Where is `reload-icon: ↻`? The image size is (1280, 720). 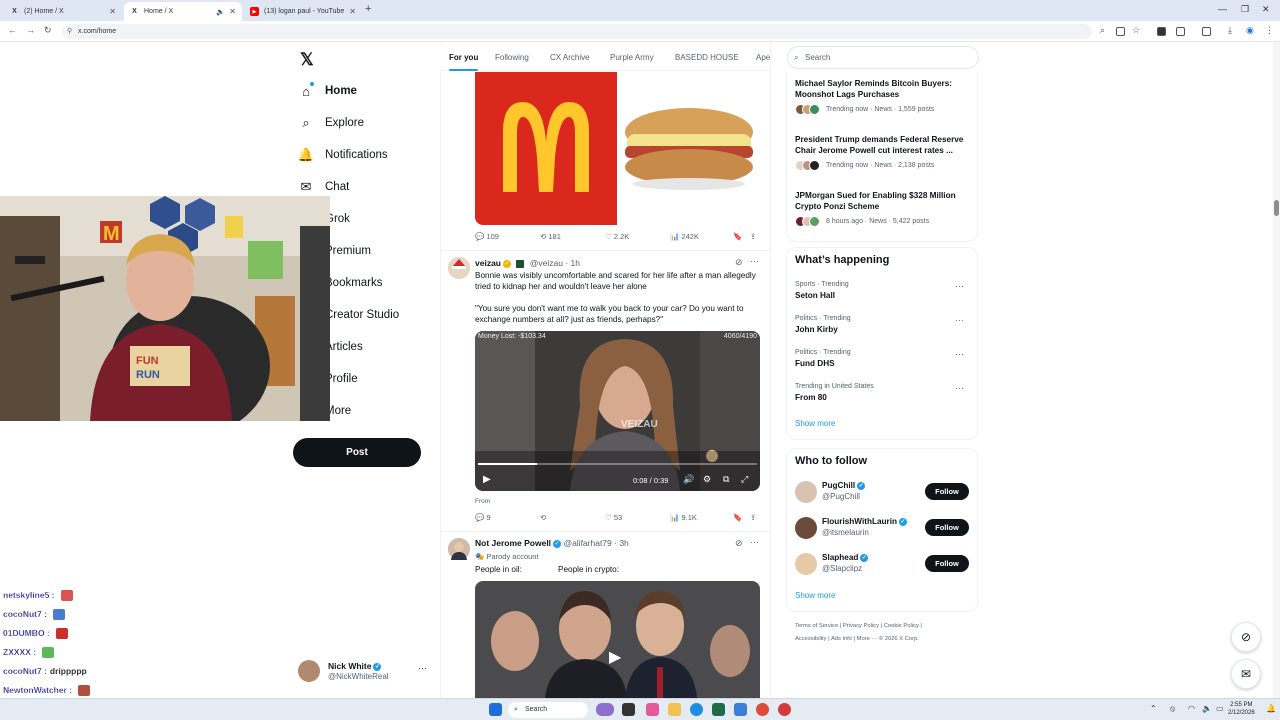
reload-icon: ↻ is located at coordinates (48, 30).